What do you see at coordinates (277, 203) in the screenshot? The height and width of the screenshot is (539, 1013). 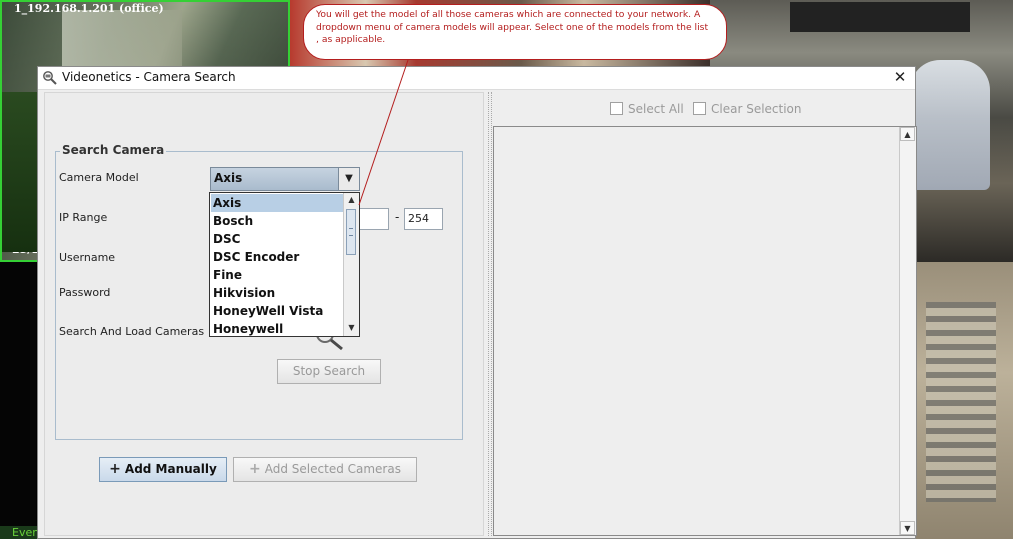 I see `dropdown-option-axis: Axis` at bounding box center [277, 203].